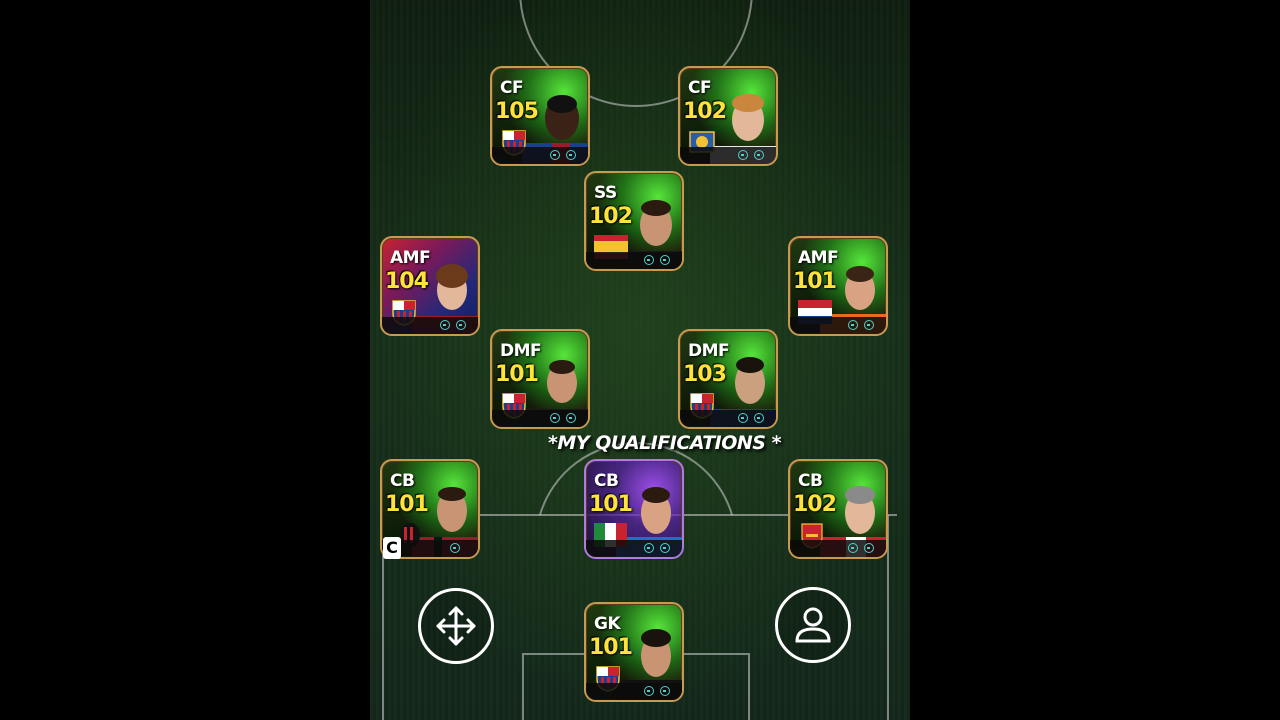  What do you see at coordinates (665, 443) in the screenshot?
I see `caption-text: *MY QUALIFICATIONS *` at bounding box center [665, 443].